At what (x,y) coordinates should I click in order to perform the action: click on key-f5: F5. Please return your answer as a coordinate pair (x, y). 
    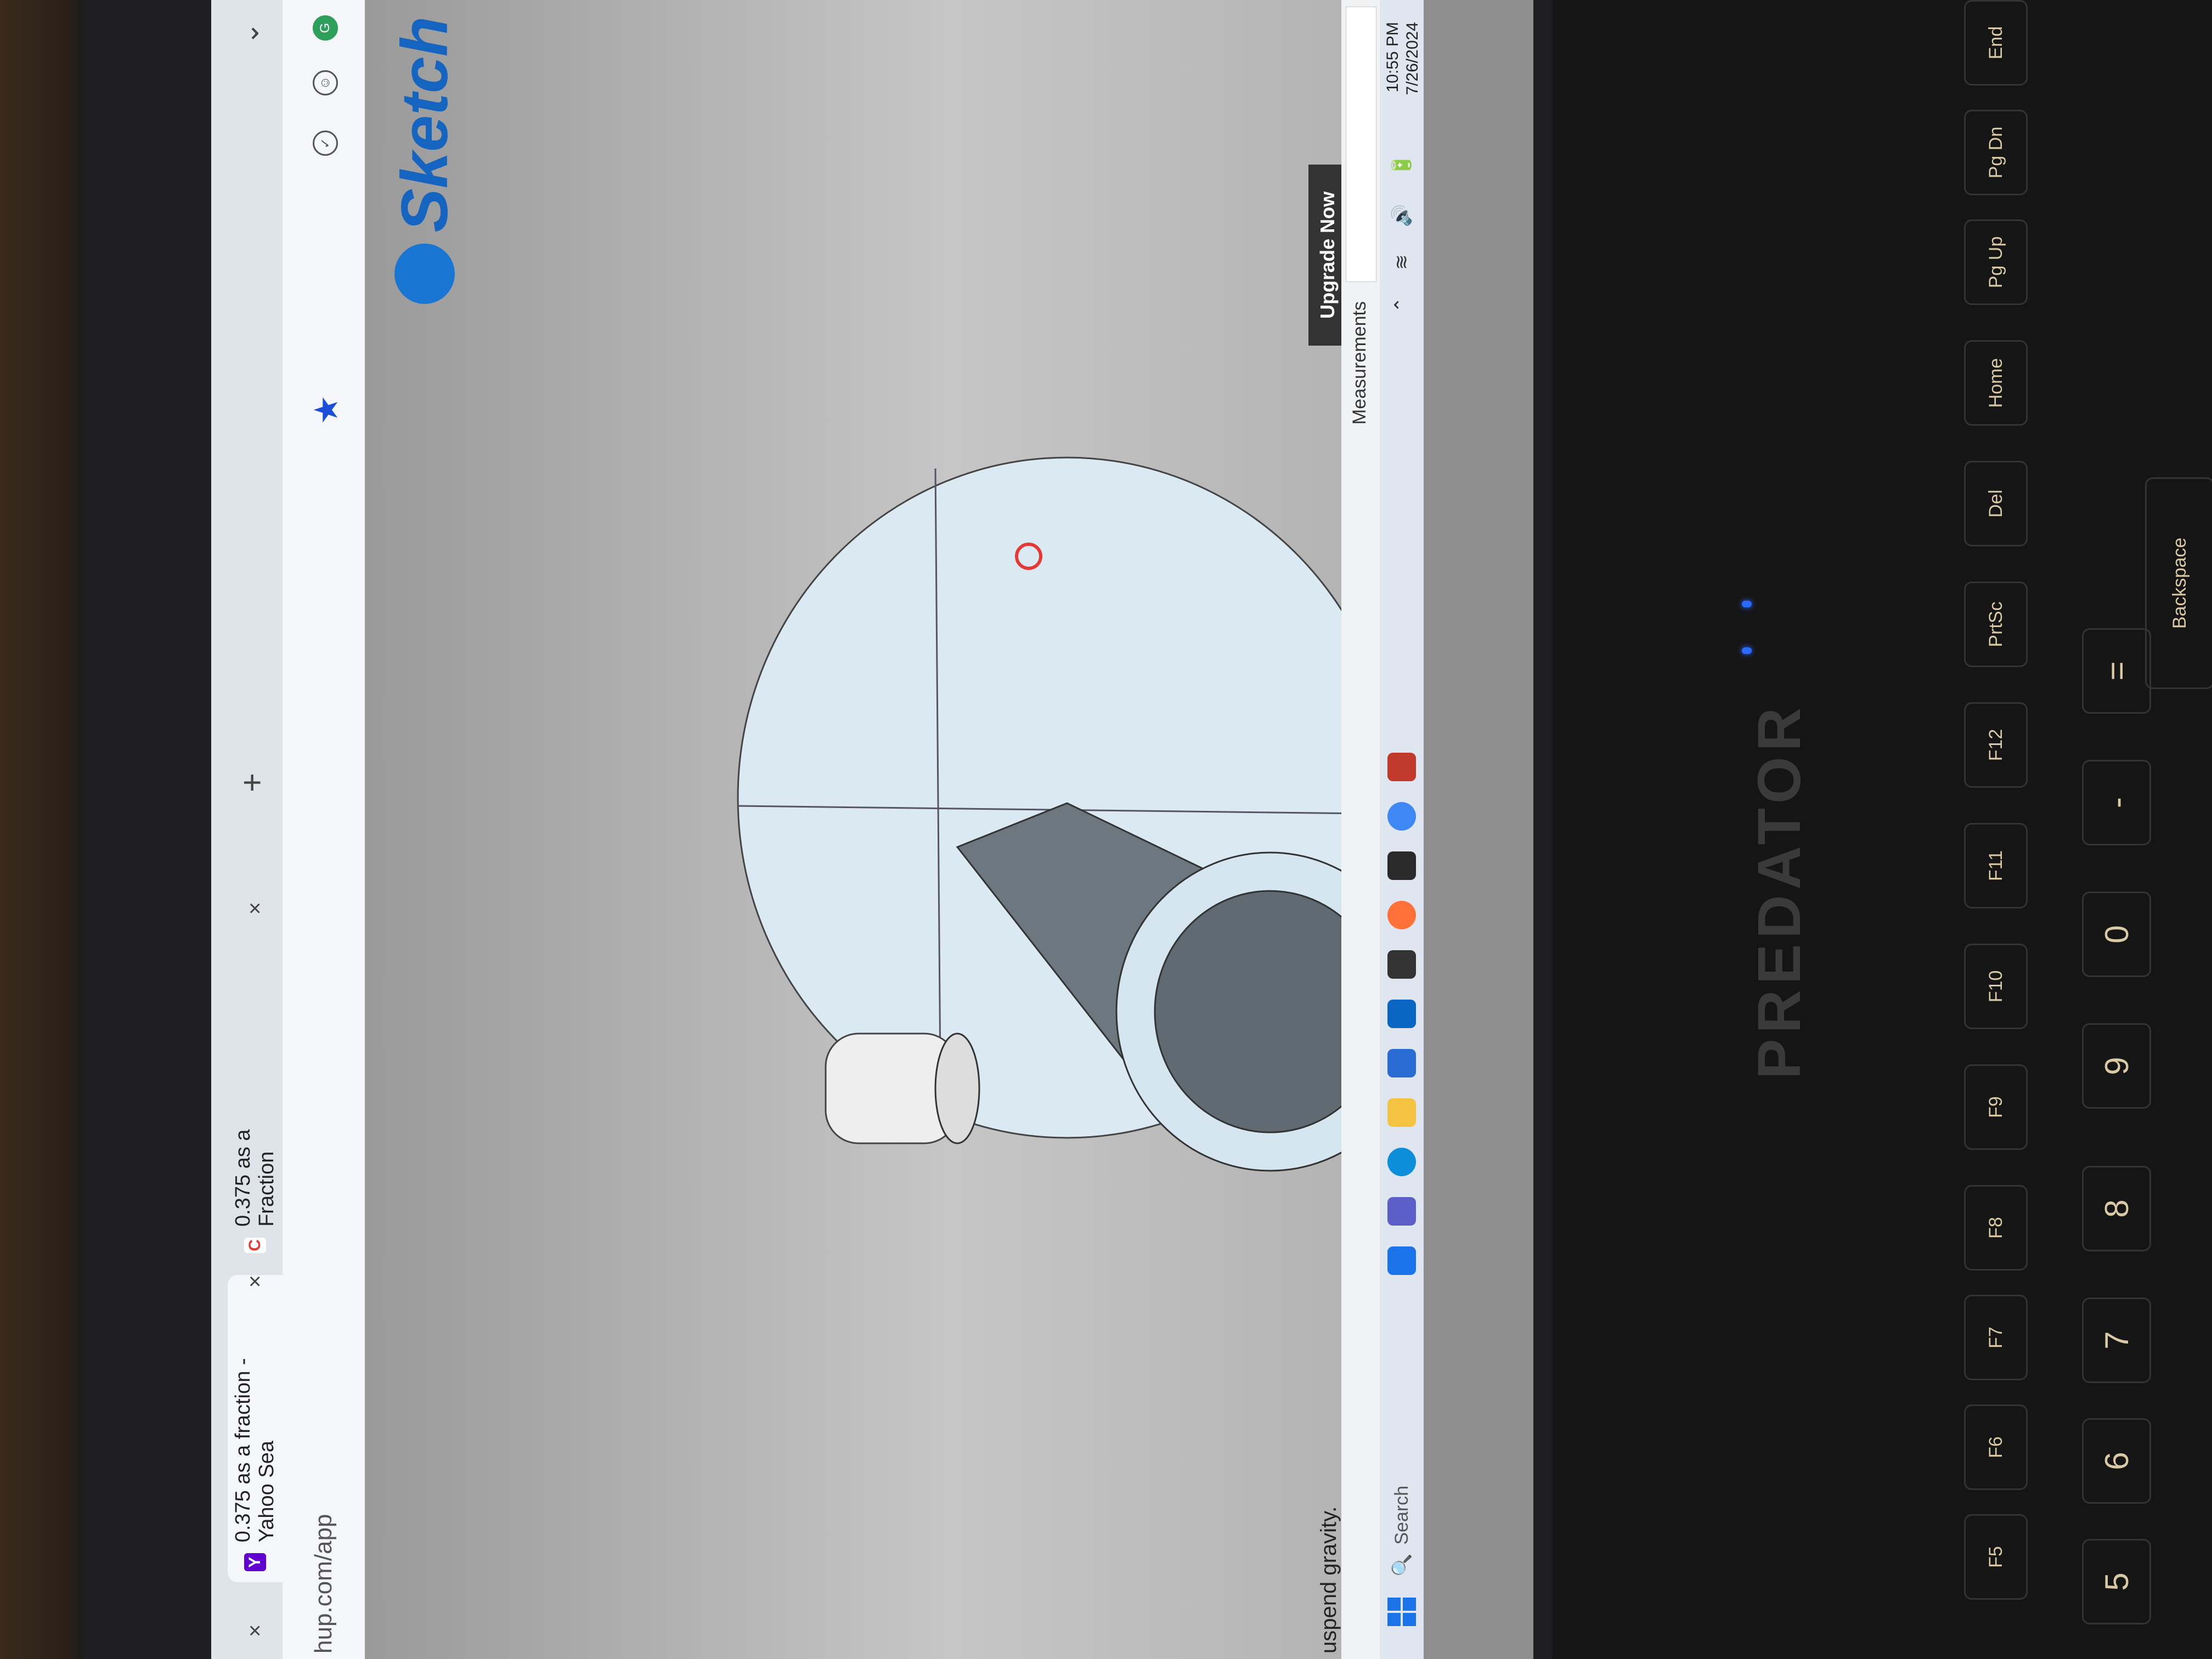
    Looking at the image, I should click on (1996, 1557).